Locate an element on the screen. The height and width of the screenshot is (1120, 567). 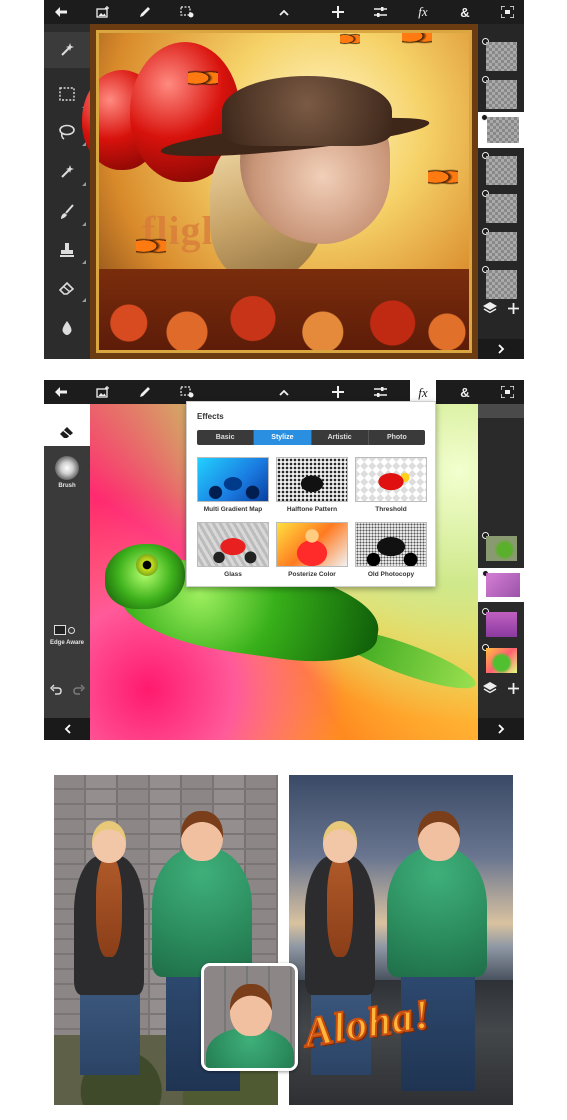
after-photo is located at coordinates (401, 940).